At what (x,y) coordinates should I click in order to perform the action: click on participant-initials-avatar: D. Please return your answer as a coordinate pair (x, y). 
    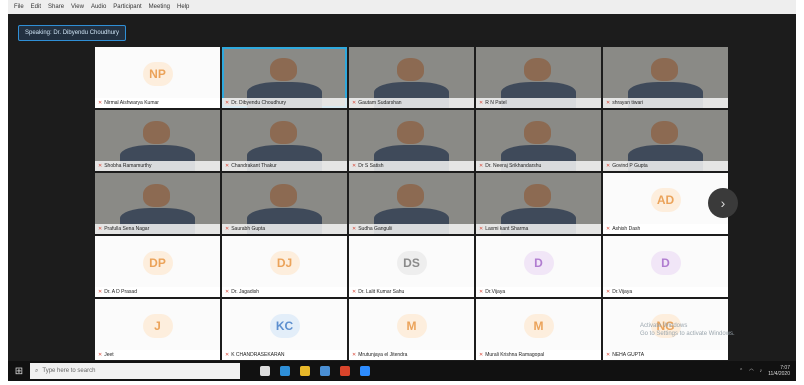
    Looking at the image, I should click on (665, 262).